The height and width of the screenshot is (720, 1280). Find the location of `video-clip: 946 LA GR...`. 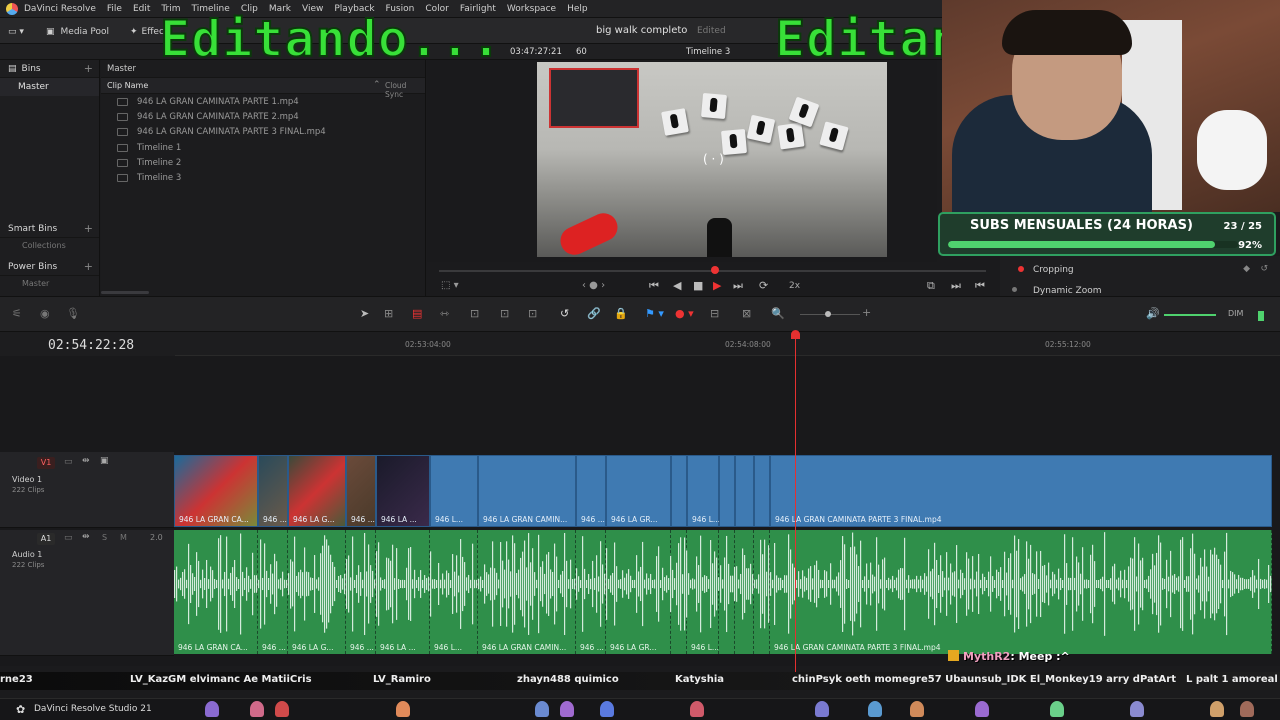

video-clip: 946 LA GR... is located at coordinates (638, 491).